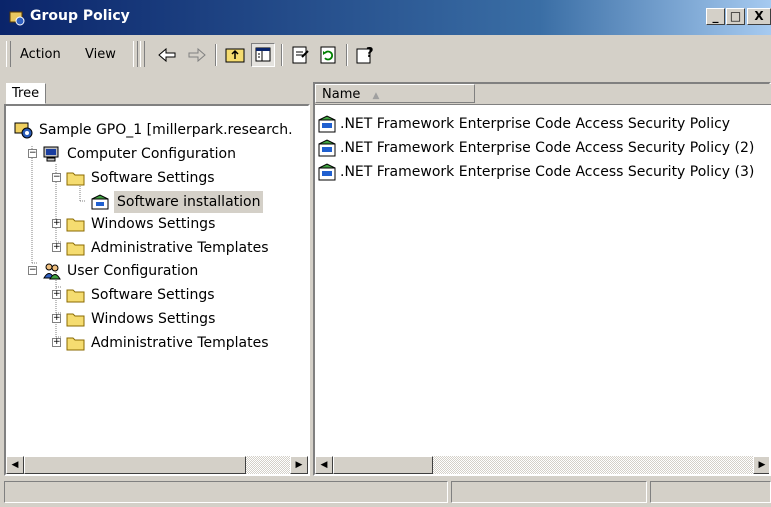 Image resolution: width=771 pixels, height=507 pixels. Describe the element at coordinates (735, 16) in the screenshot. I see `maximize-button: □` at that location.